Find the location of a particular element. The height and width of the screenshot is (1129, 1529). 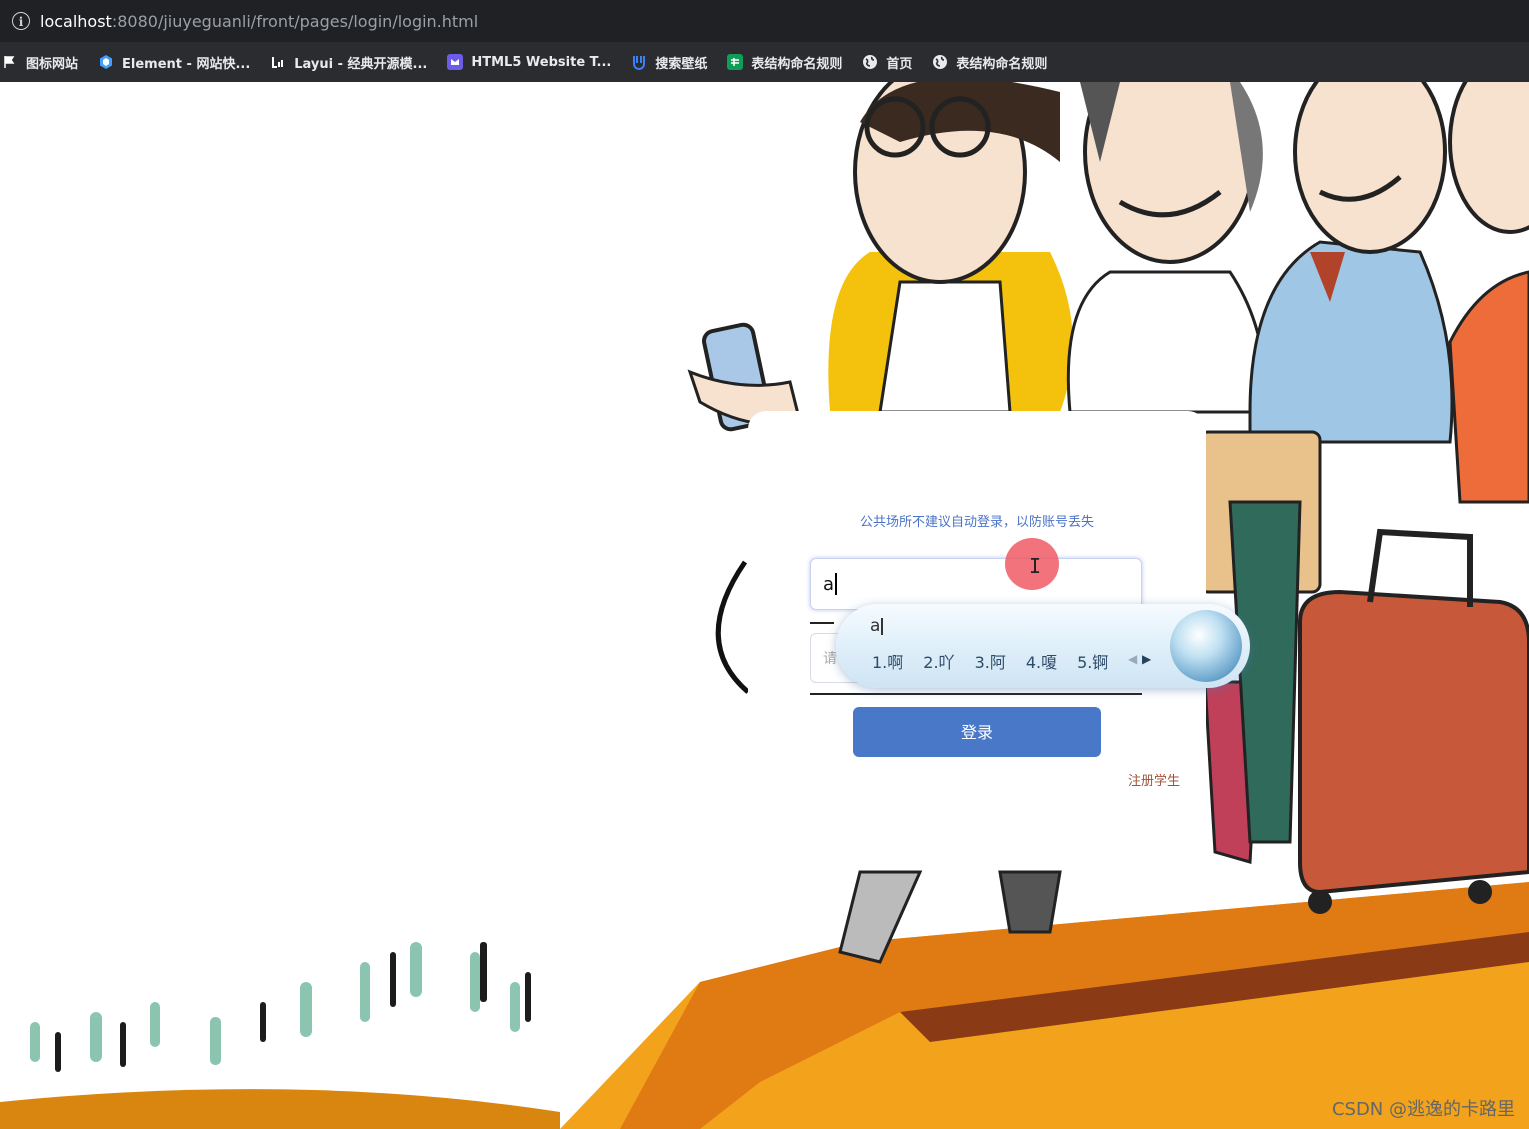

ime-candidate-window: a 1.啊 2.吖 3.阿 4.嗄 5.锕 ◀ ▶ is located at coordinates (1043, 646).